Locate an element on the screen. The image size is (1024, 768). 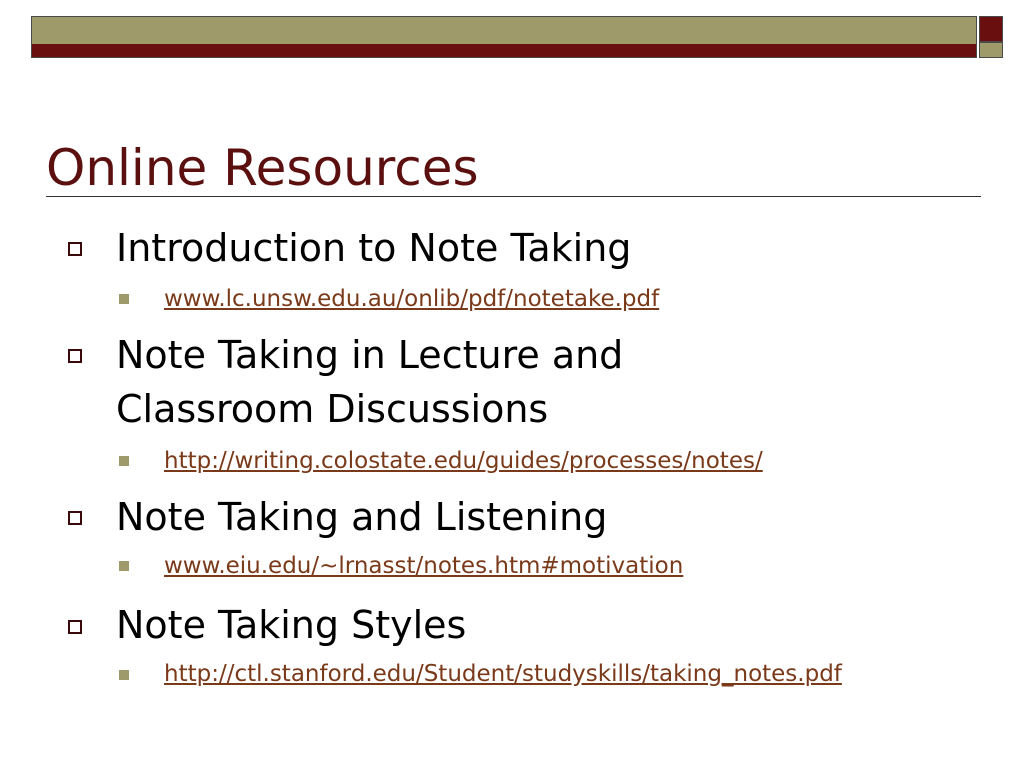
bullet-heading: Note Taking and Listening is located at coordinates (362, 517).